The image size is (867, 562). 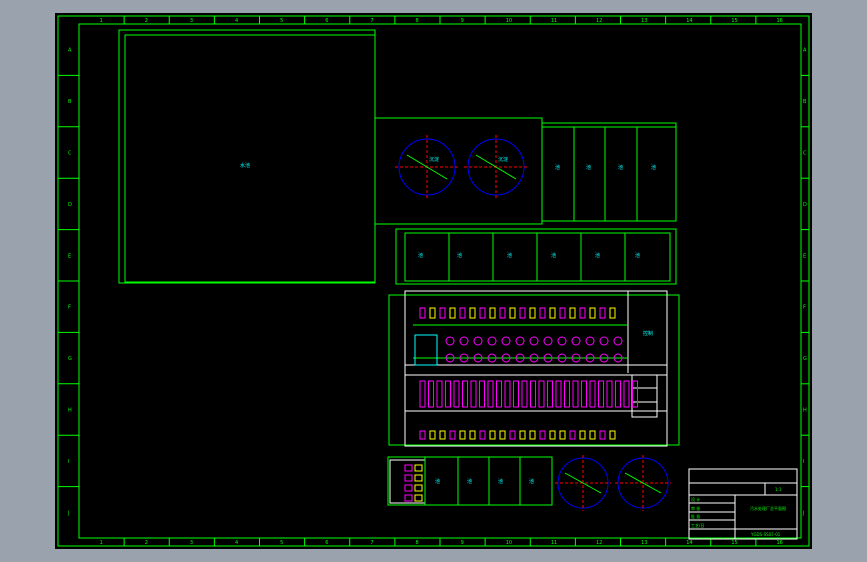 I want to click on right-tank-4-label: 池, so click(x=653, y=167).